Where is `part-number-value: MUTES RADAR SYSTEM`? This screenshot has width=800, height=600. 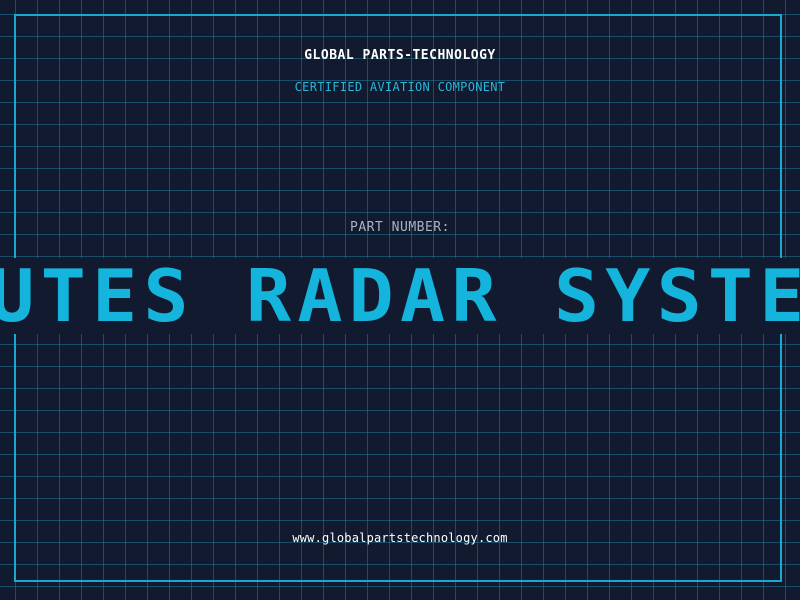 part-number-value: MUTES RADAR SYSTEM is located at coordinates (400, 296).